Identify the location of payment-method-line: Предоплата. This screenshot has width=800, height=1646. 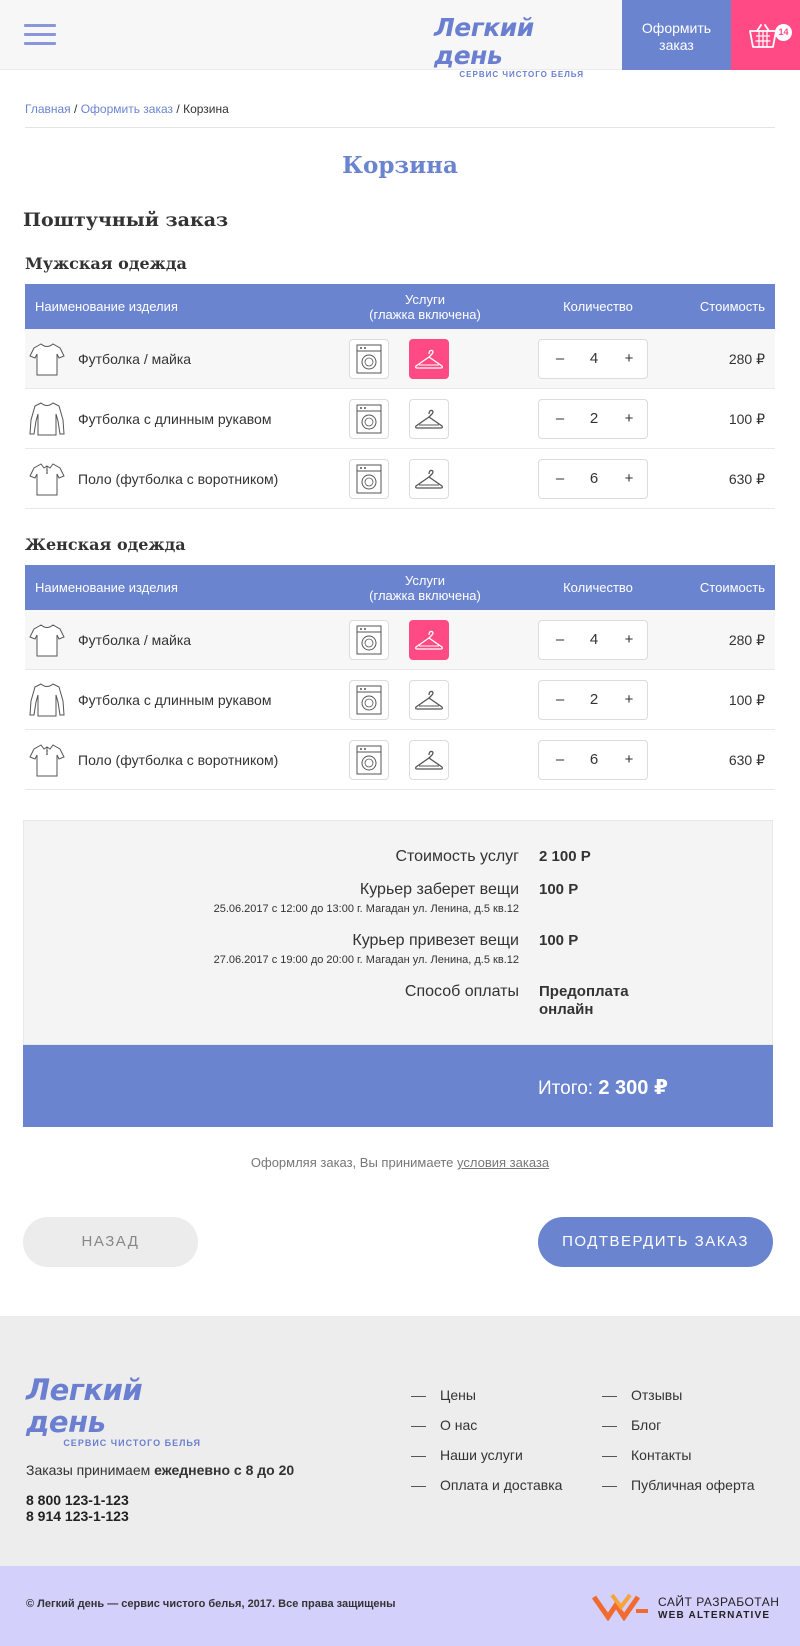
(584, 991).